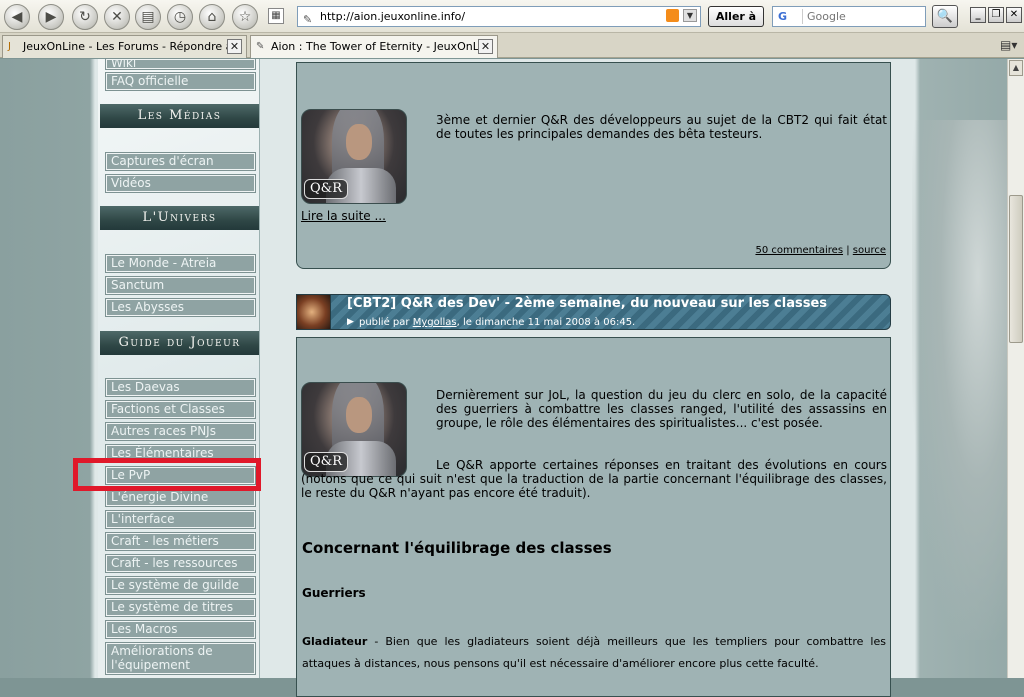  What do you see at coordinates (180, 285) in the screenshot?
I see `sidebar-item-sanctum: Sanctum` at bounding box center [180, 285].